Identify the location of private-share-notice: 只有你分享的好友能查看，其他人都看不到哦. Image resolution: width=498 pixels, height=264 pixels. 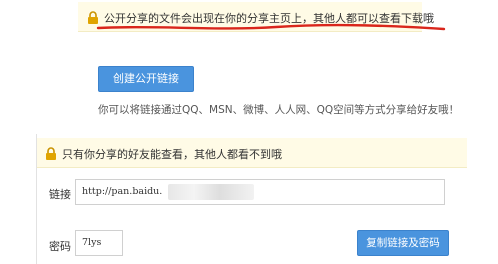
(252, 153).